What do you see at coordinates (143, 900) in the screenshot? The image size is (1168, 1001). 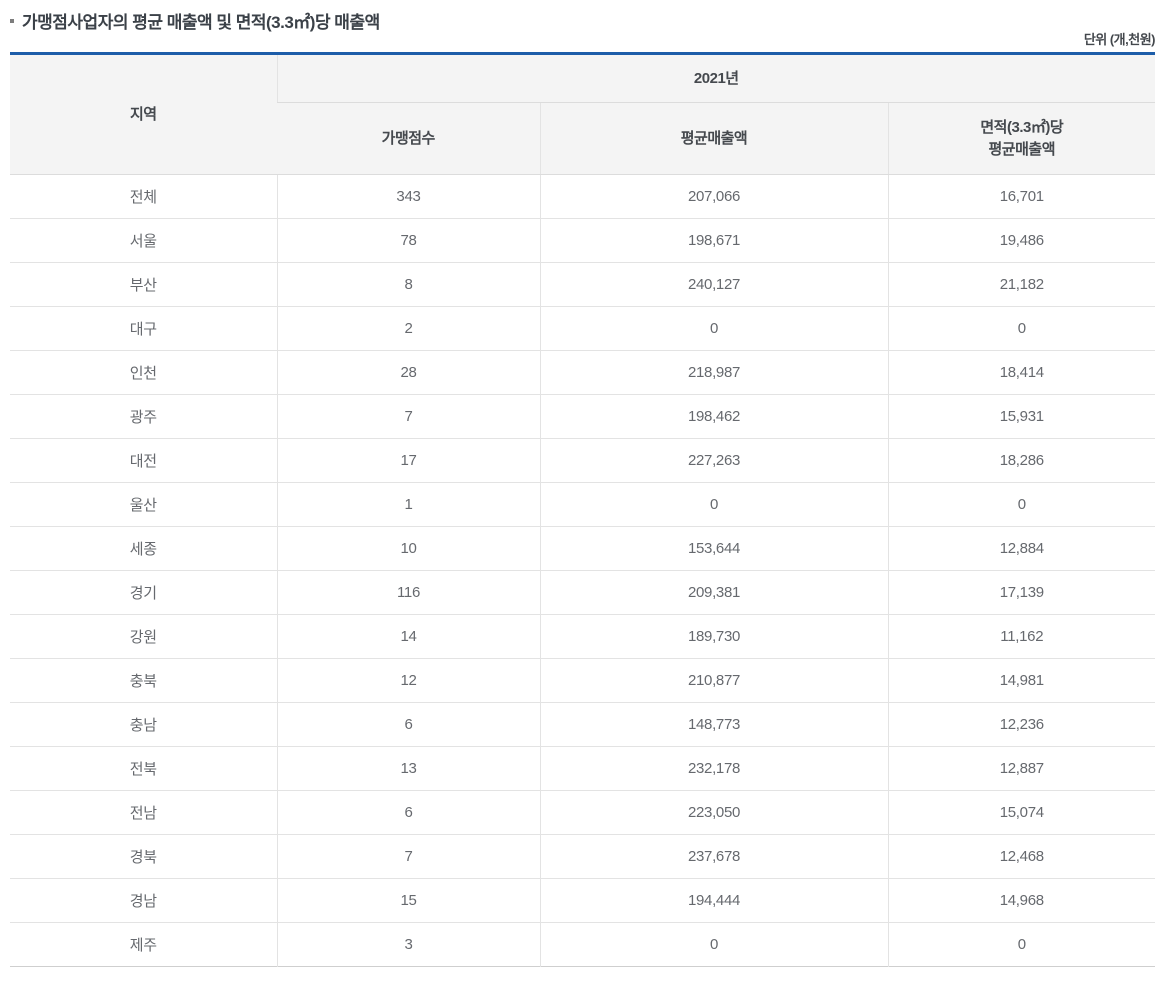 I see `region-cell: 경남` at bounding box center [143, 900].